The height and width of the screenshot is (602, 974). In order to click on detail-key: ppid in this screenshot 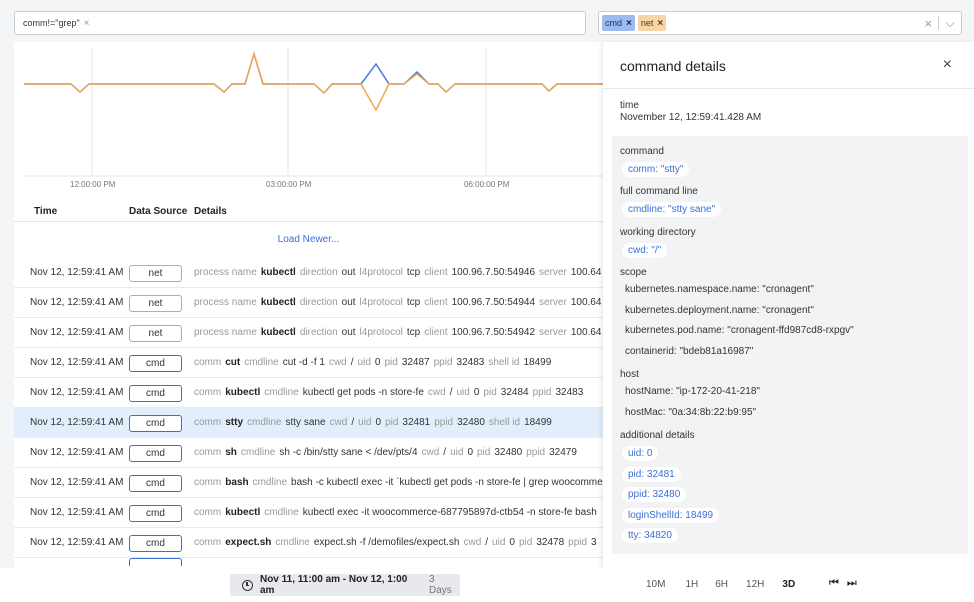, I will do `click(444, 422)`.